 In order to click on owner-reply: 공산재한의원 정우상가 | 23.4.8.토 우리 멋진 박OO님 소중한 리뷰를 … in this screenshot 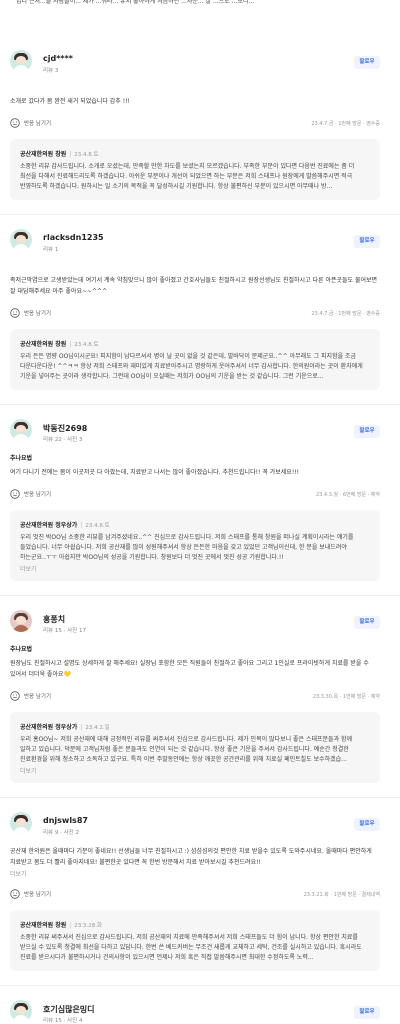, I will do `click(195, 545)`.